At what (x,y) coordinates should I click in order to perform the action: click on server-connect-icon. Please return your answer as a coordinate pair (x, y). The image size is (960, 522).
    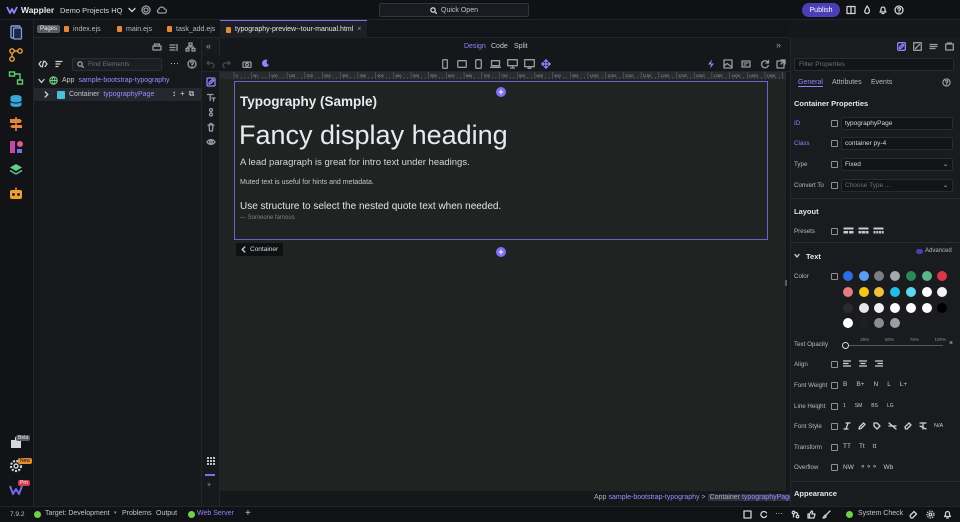
    Looking at the image, I should click on (16, 78).